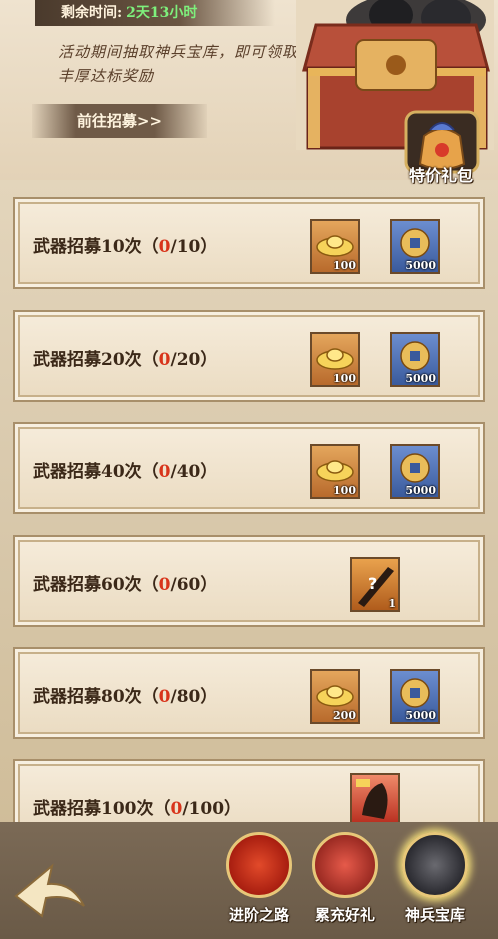 The height and width of the screenshot is (939, 498). Describe the element at coordinates (125, 247) in the screenshot. I see `card-title: 武器招募10次（0/10）` at that location.